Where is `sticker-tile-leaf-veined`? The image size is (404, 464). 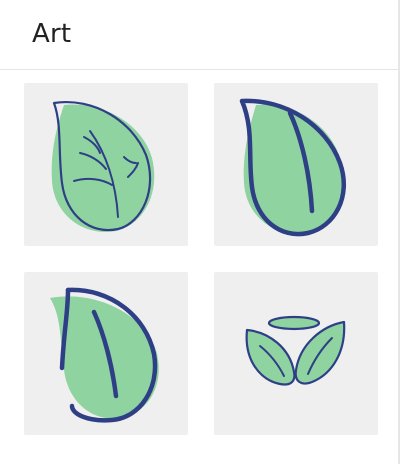 sticker-tile-leaf-veined is located at coordinates (106, 164).